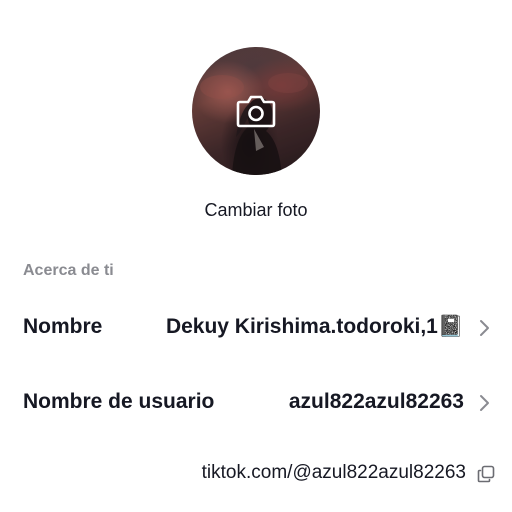 The image size is (512, 512). I want to click on change-photo-button: Cambiar foto, so click(256, 210).